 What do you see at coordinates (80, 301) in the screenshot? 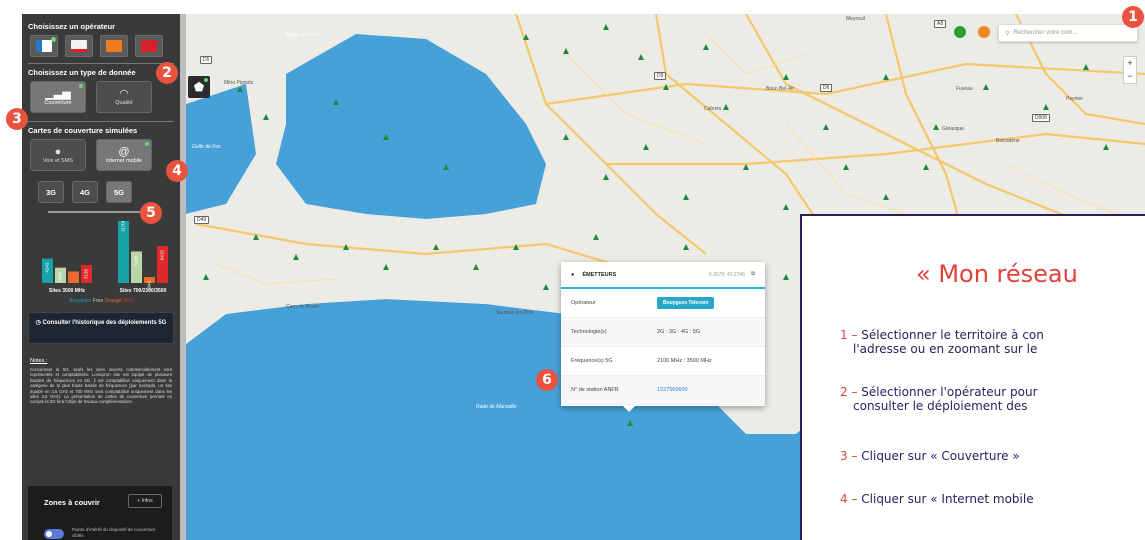
I see `legend-bouygues: Bouygues` at bounding box center [80, 301].